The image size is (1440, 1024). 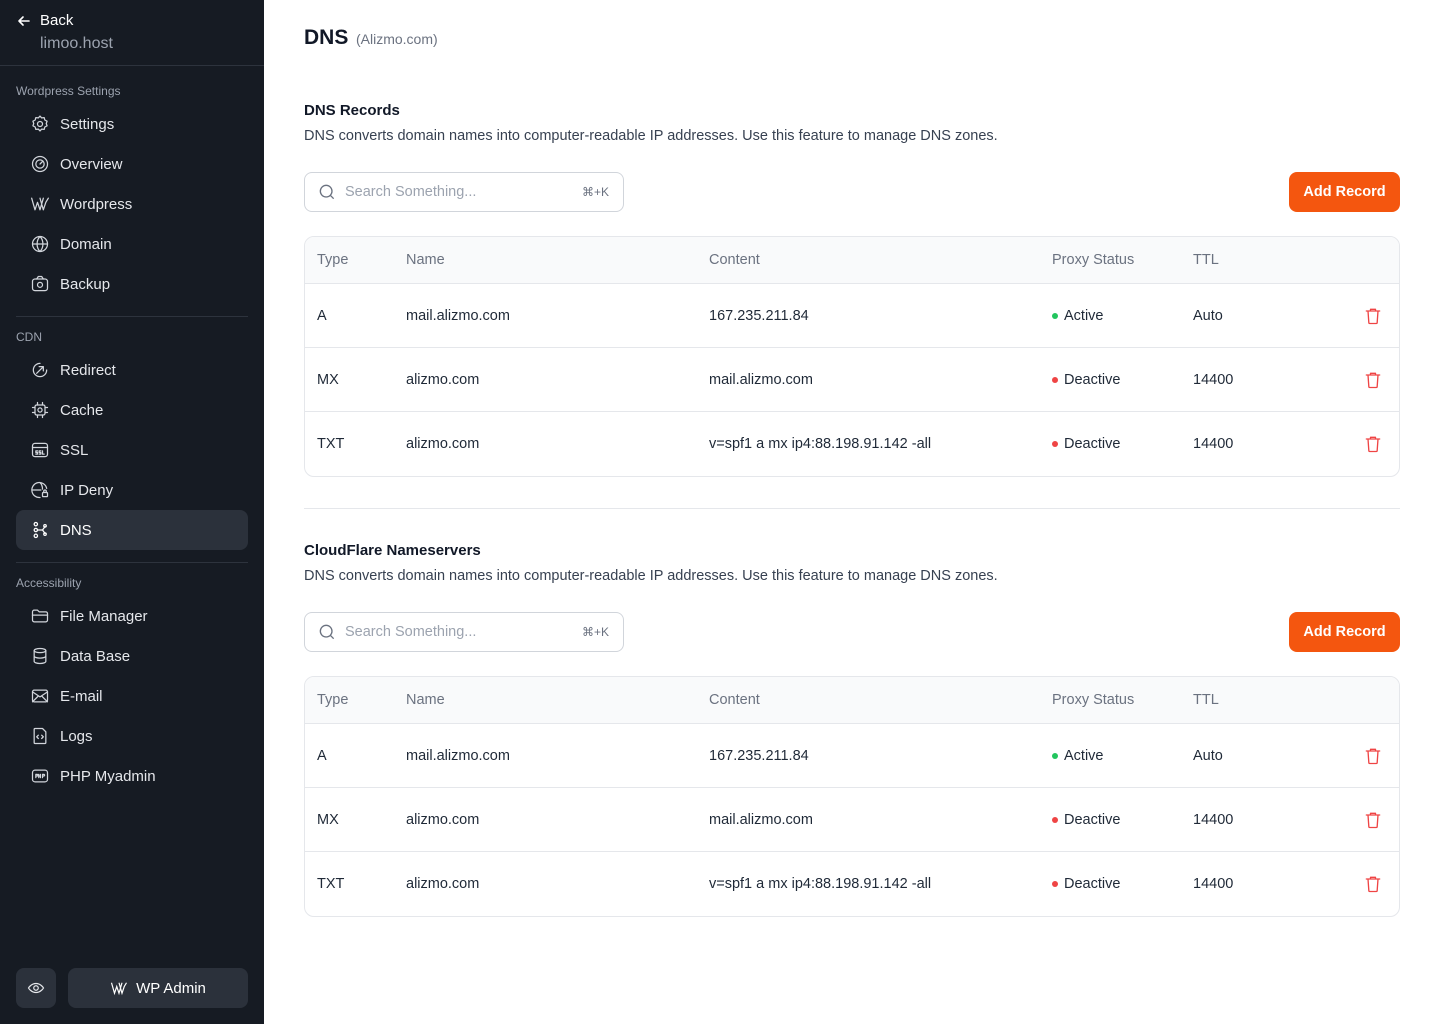 What do you see at coordinates (40, 530) in the screenshot?
I see `dns-icon` at bounding box center [40, 530].